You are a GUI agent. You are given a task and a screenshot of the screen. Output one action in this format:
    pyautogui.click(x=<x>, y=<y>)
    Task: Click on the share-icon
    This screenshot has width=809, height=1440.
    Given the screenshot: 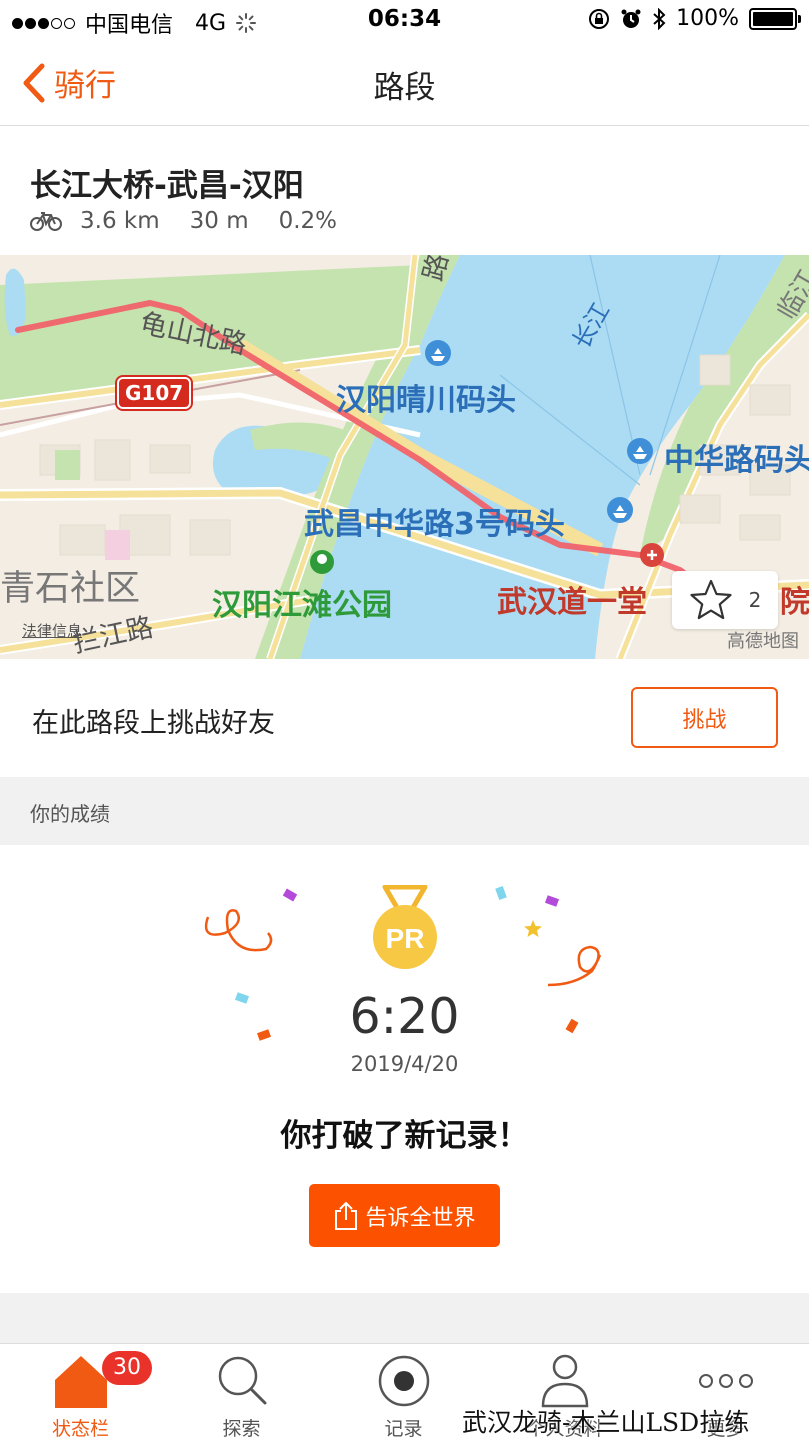 What is the action you would take?
    pyautogui.click(x=346, y=1215)
    